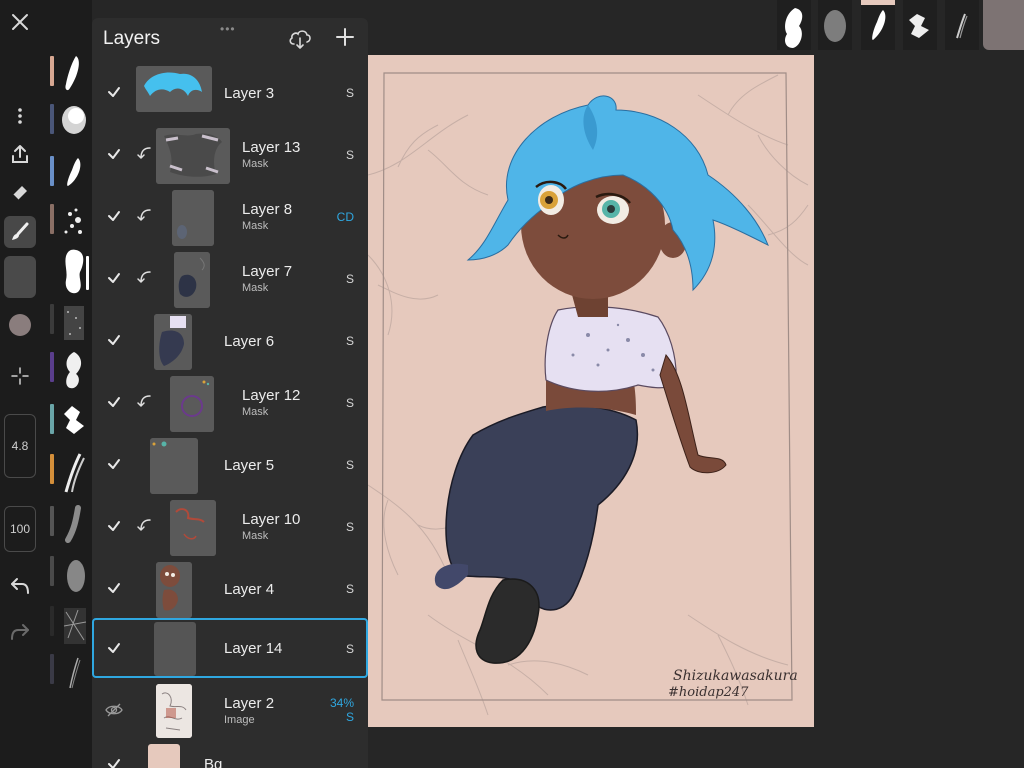 This screenshot has height=768, width=1024. I want to click on redo-button, so click(20, 632).